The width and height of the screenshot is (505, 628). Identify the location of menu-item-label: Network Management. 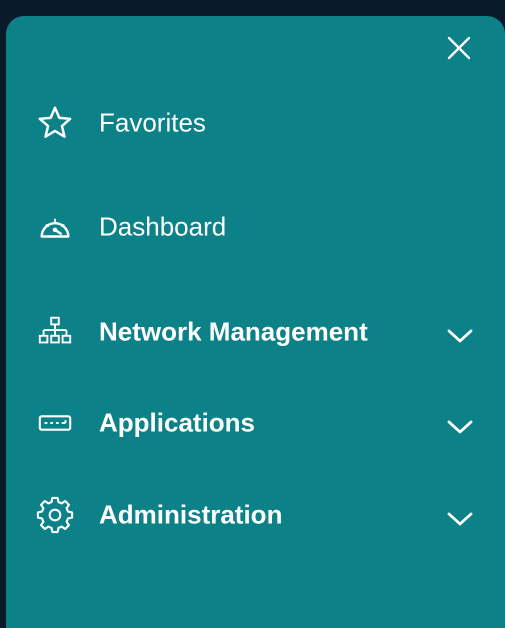
(233, 331).